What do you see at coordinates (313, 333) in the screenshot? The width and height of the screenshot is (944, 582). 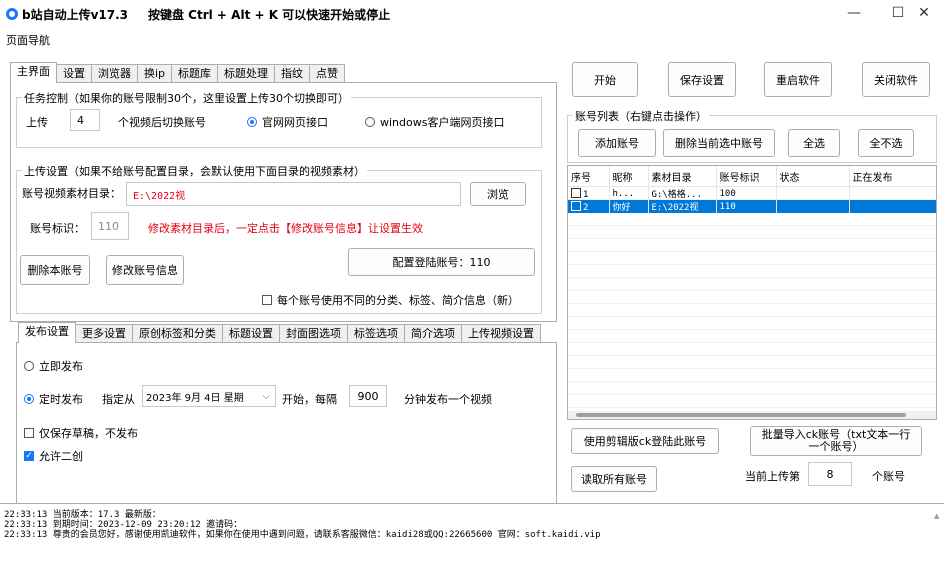 I see `tab-cover-options: 封面图选项` at bounding box center [313, 333].